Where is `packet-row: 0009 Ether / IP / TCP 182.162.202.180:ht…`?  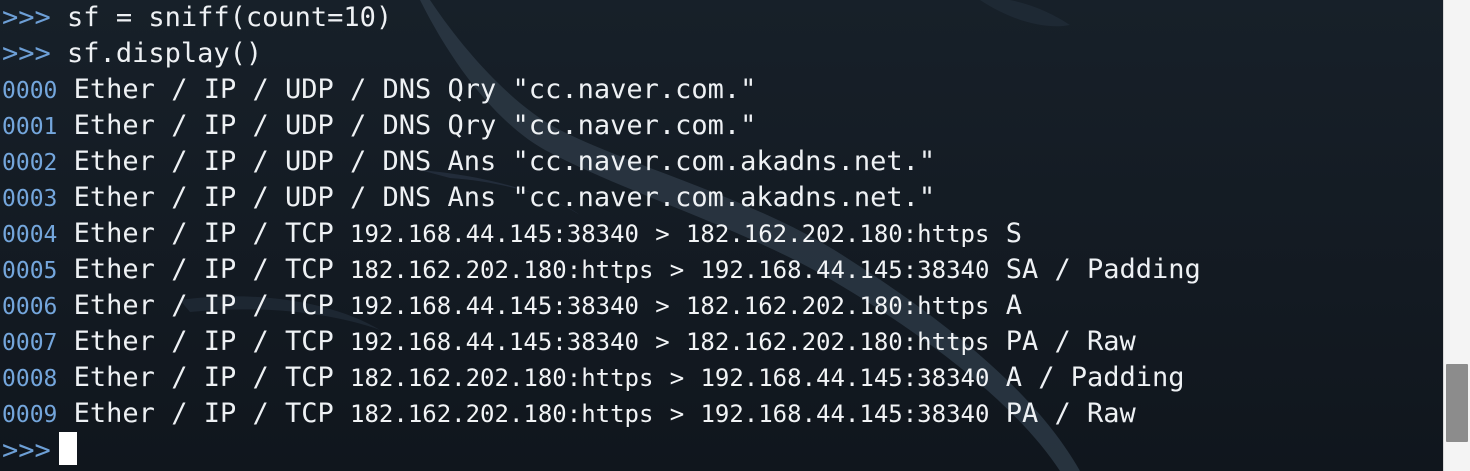
packet-row: 0009 Ether / IP / TCP 182.162.202.180:ht… is located at coordinates (601, 414).